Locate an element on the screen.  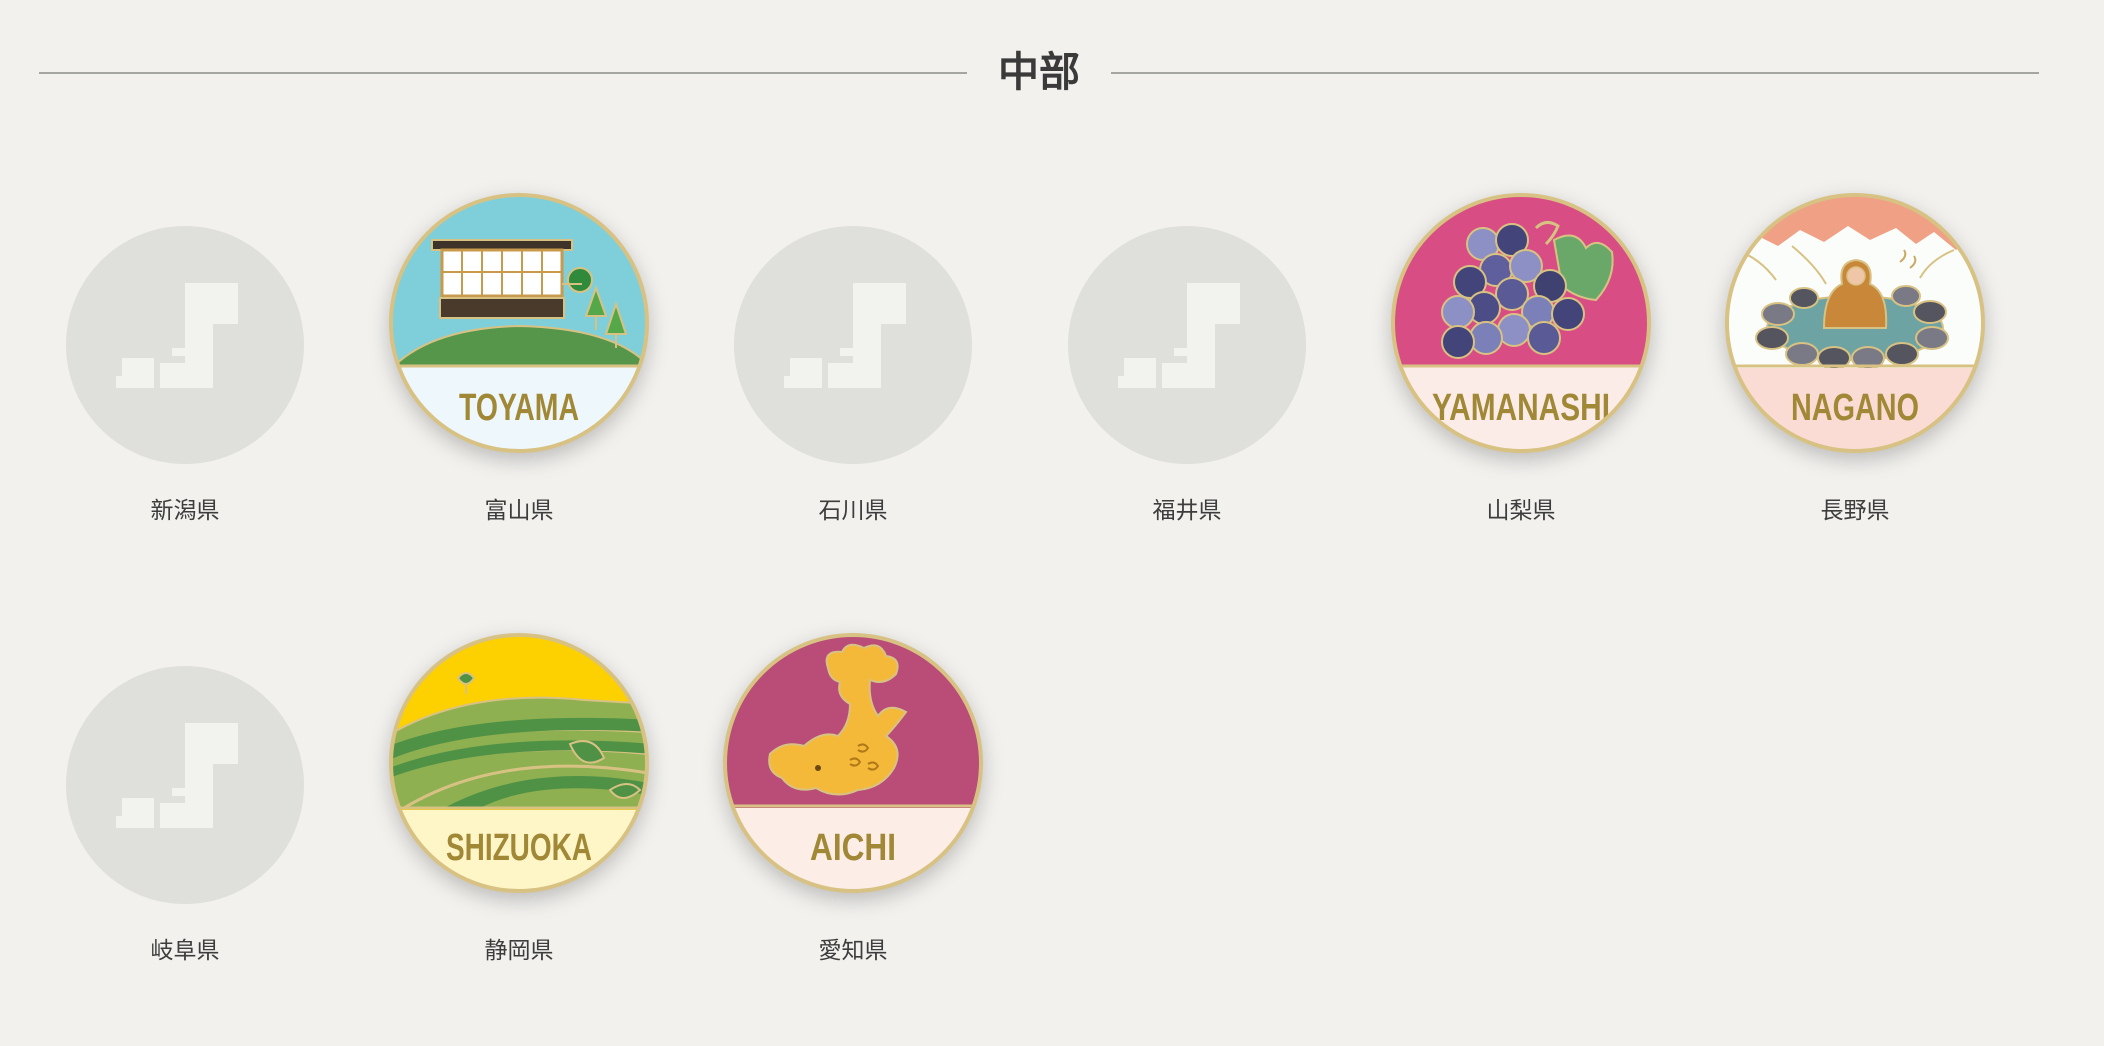
snow-monkey-onsen-icon: NAGANO is located at coordinates (1855, 323).